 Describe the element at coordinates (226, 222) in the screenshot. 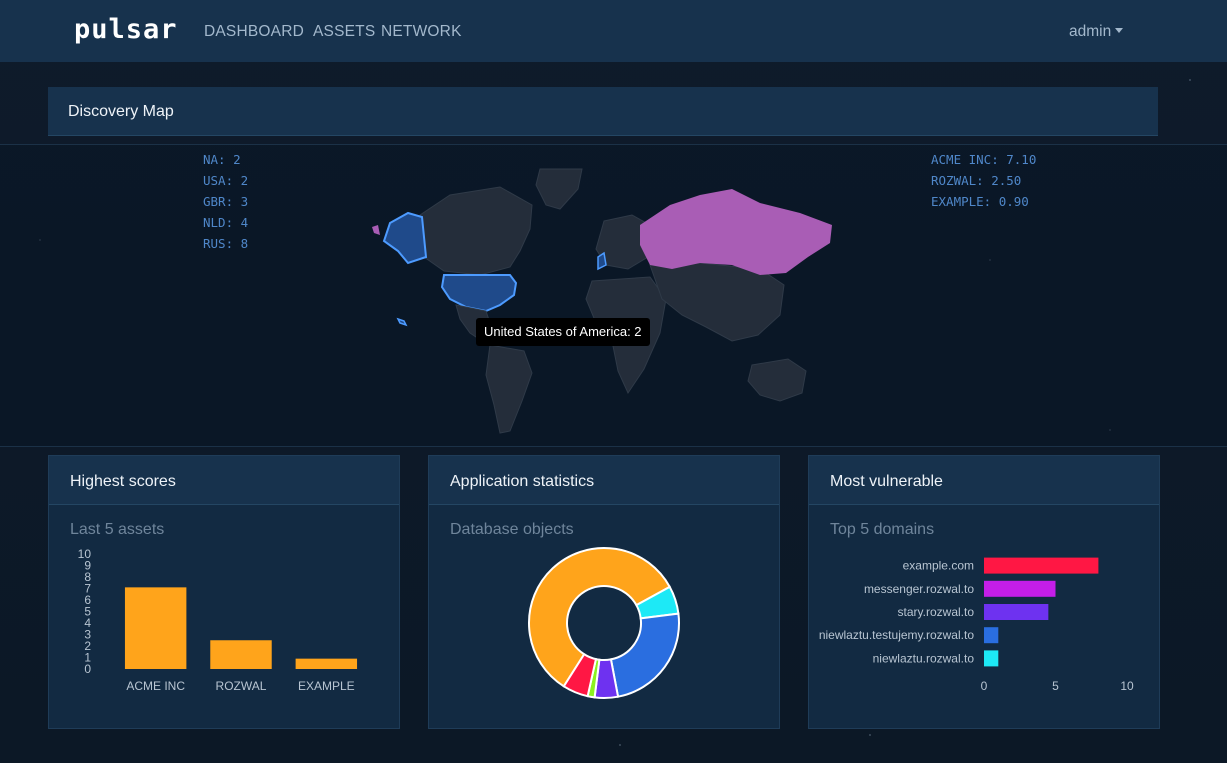

I see `country-count: NLD: 4` at that location.